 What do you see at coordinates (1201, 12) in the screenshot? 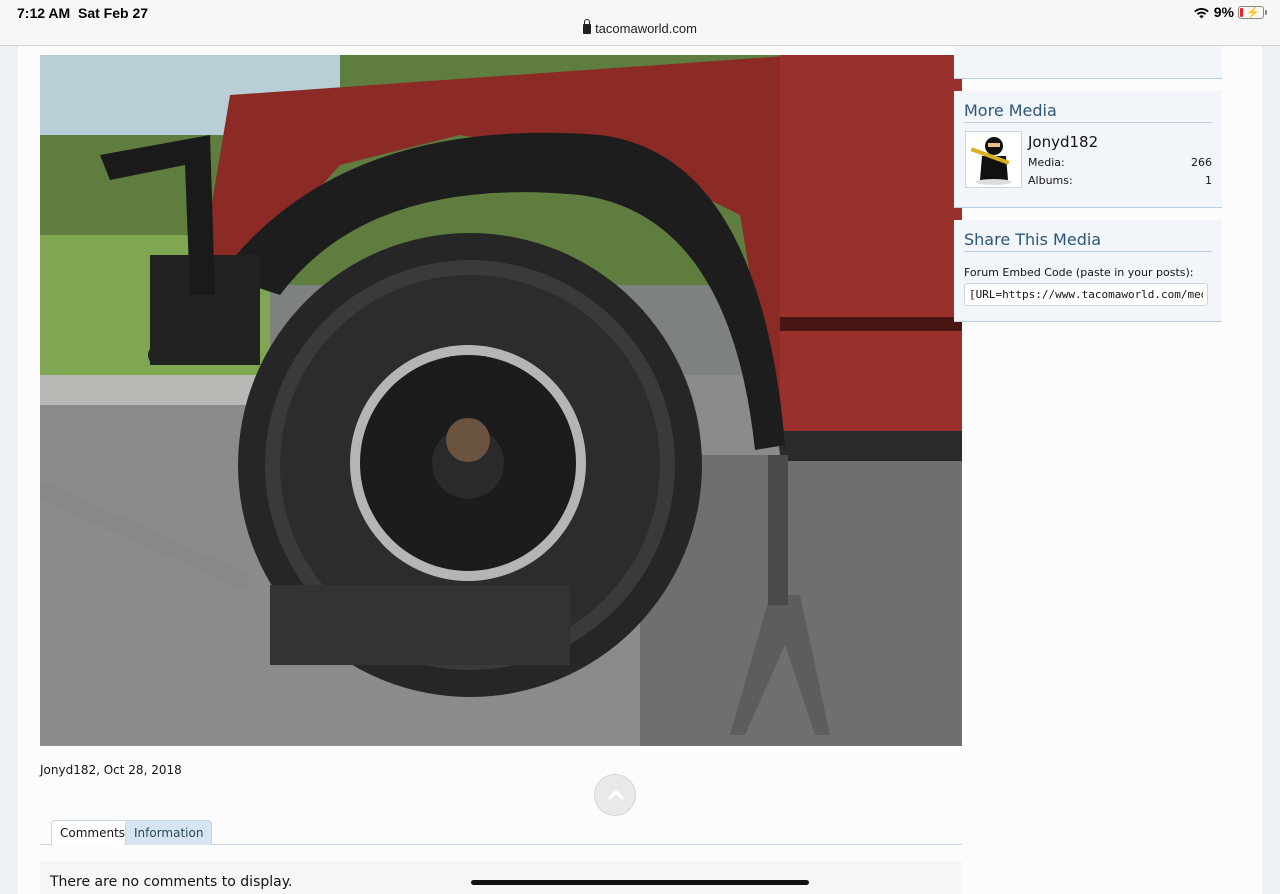
I see `wifi-icon` at bounding box center [1201, 12].